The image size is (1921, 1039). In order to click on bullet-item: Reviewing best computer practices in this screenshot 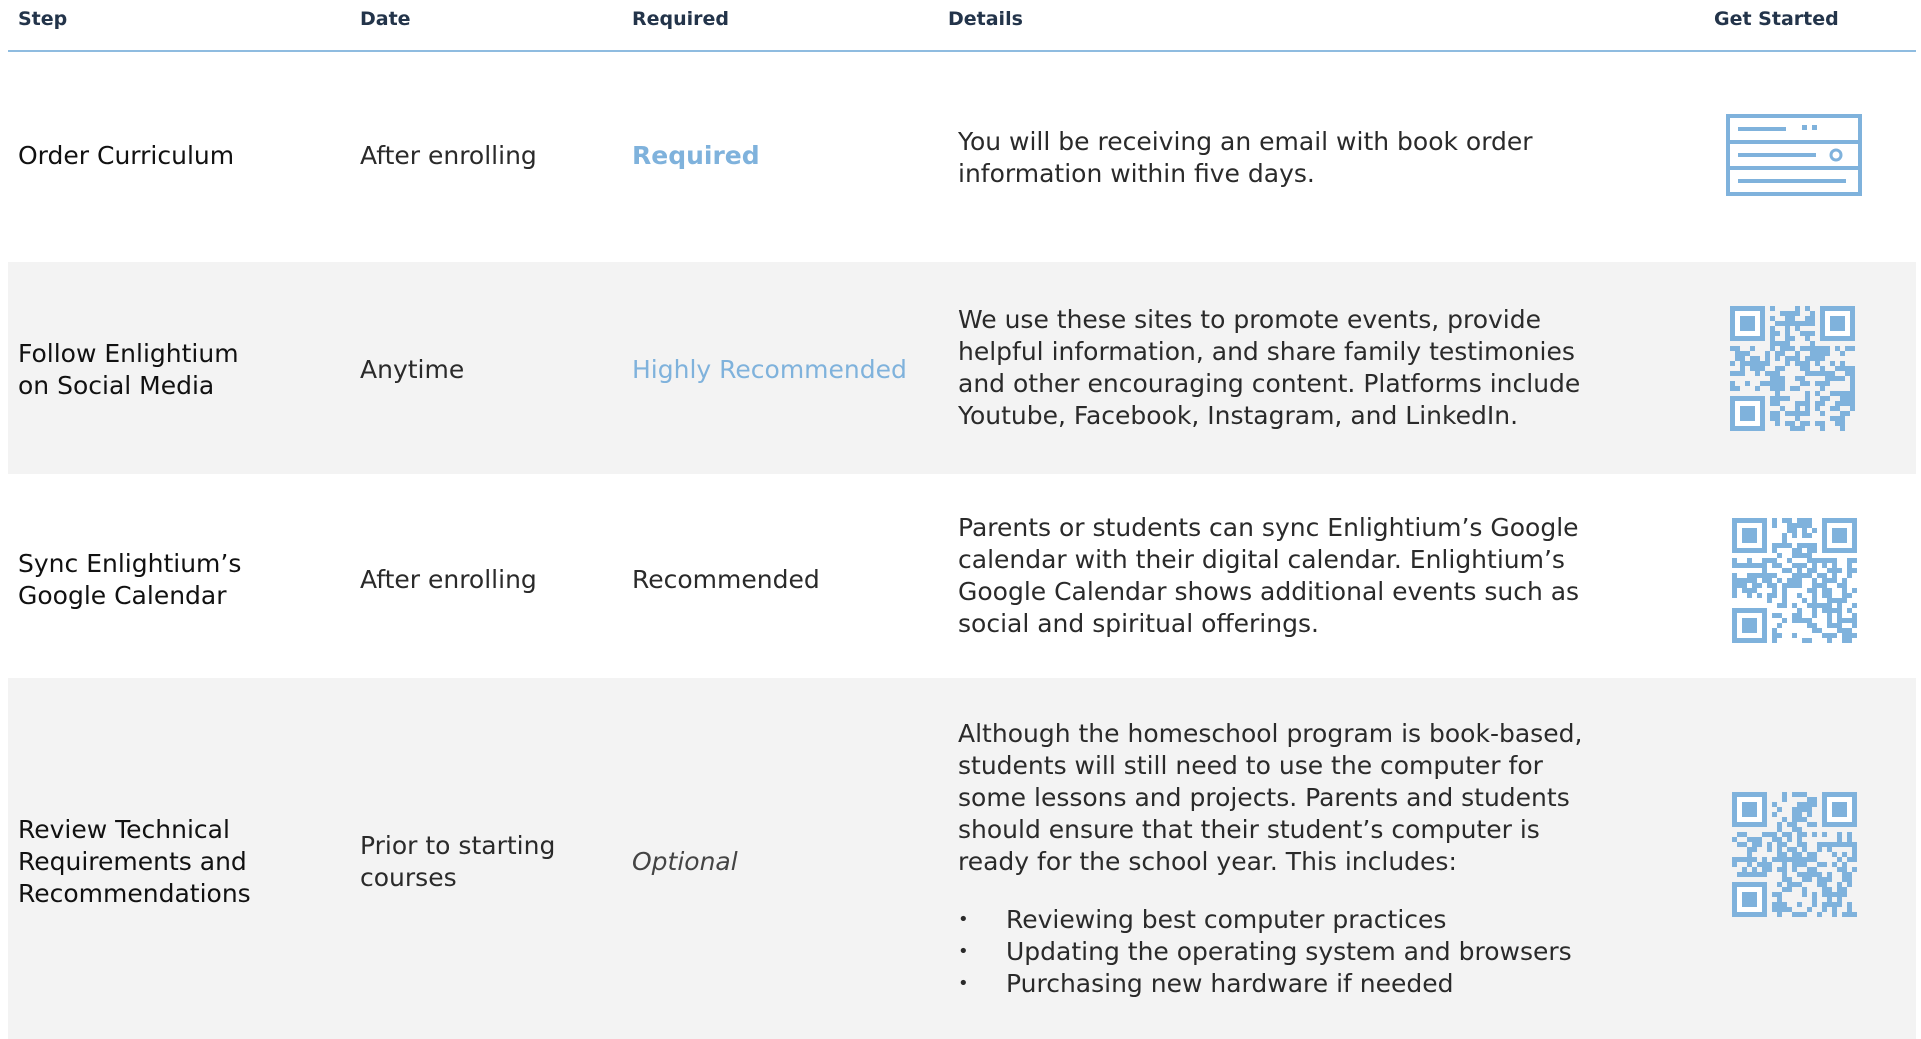, I will do `click(1278, 920)`.